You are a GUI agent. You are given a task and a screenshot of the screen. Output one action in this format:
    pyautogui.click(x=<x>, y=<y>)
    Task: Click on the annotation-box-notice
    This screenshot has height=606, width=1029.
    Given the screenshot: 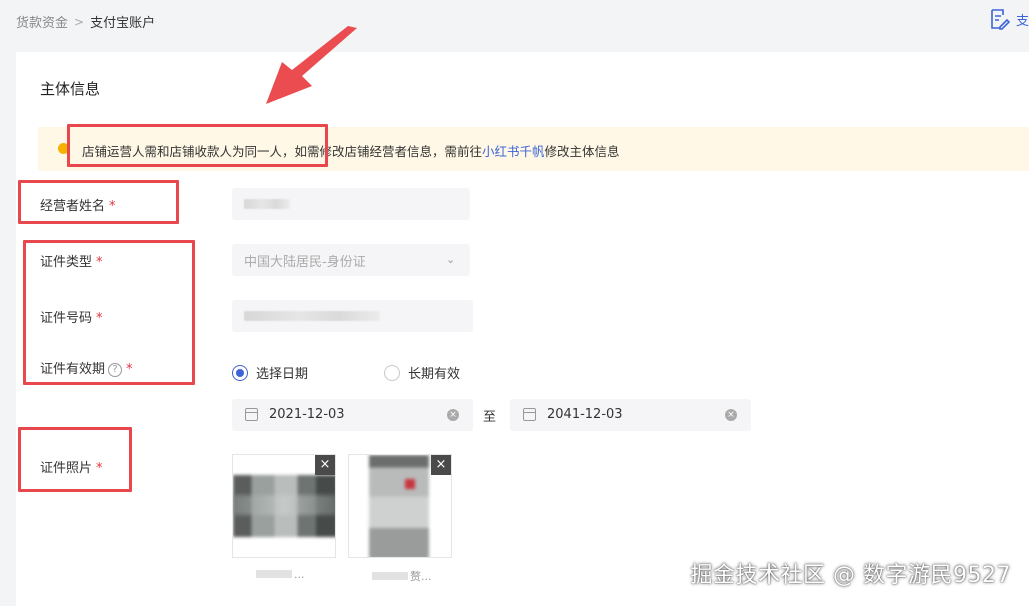 What is the action you would take?
    pyautogui.click(x=197, y=145)
    